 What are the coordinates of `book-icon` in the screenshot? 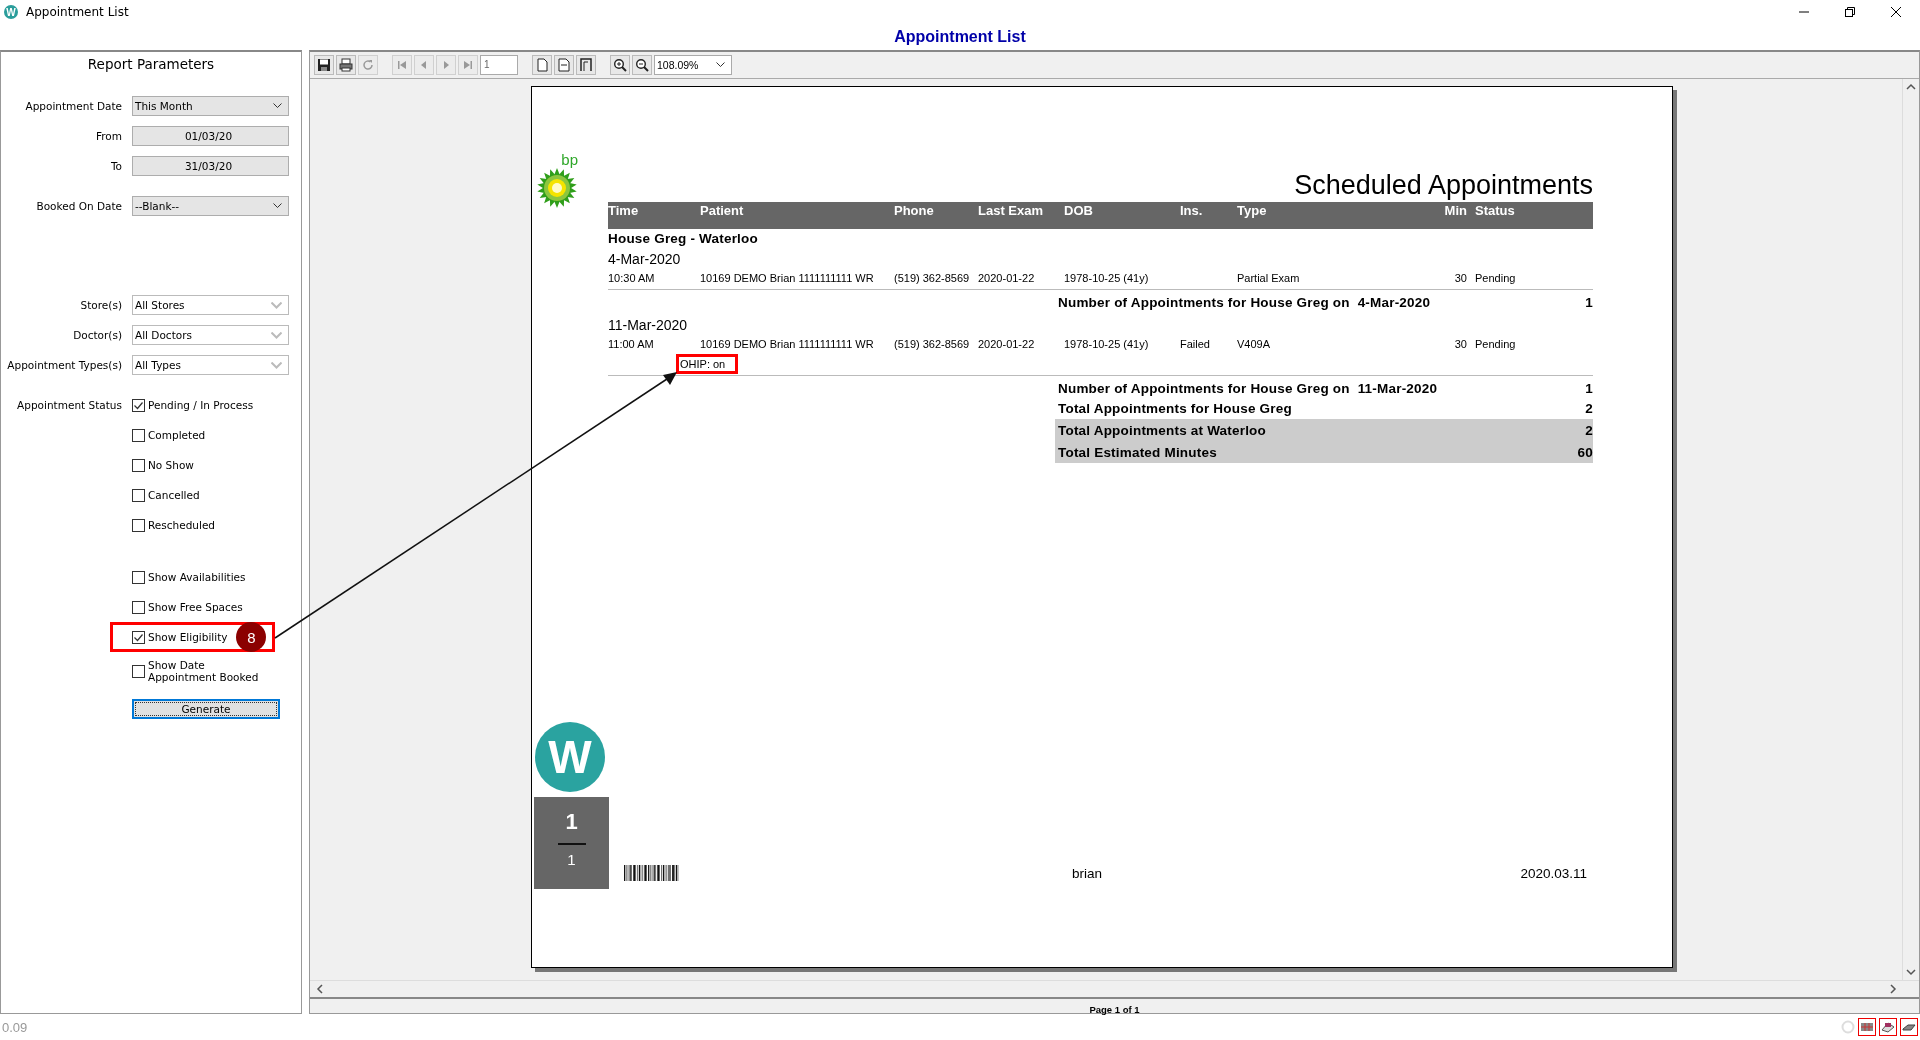 It's located at (1888, 1027).